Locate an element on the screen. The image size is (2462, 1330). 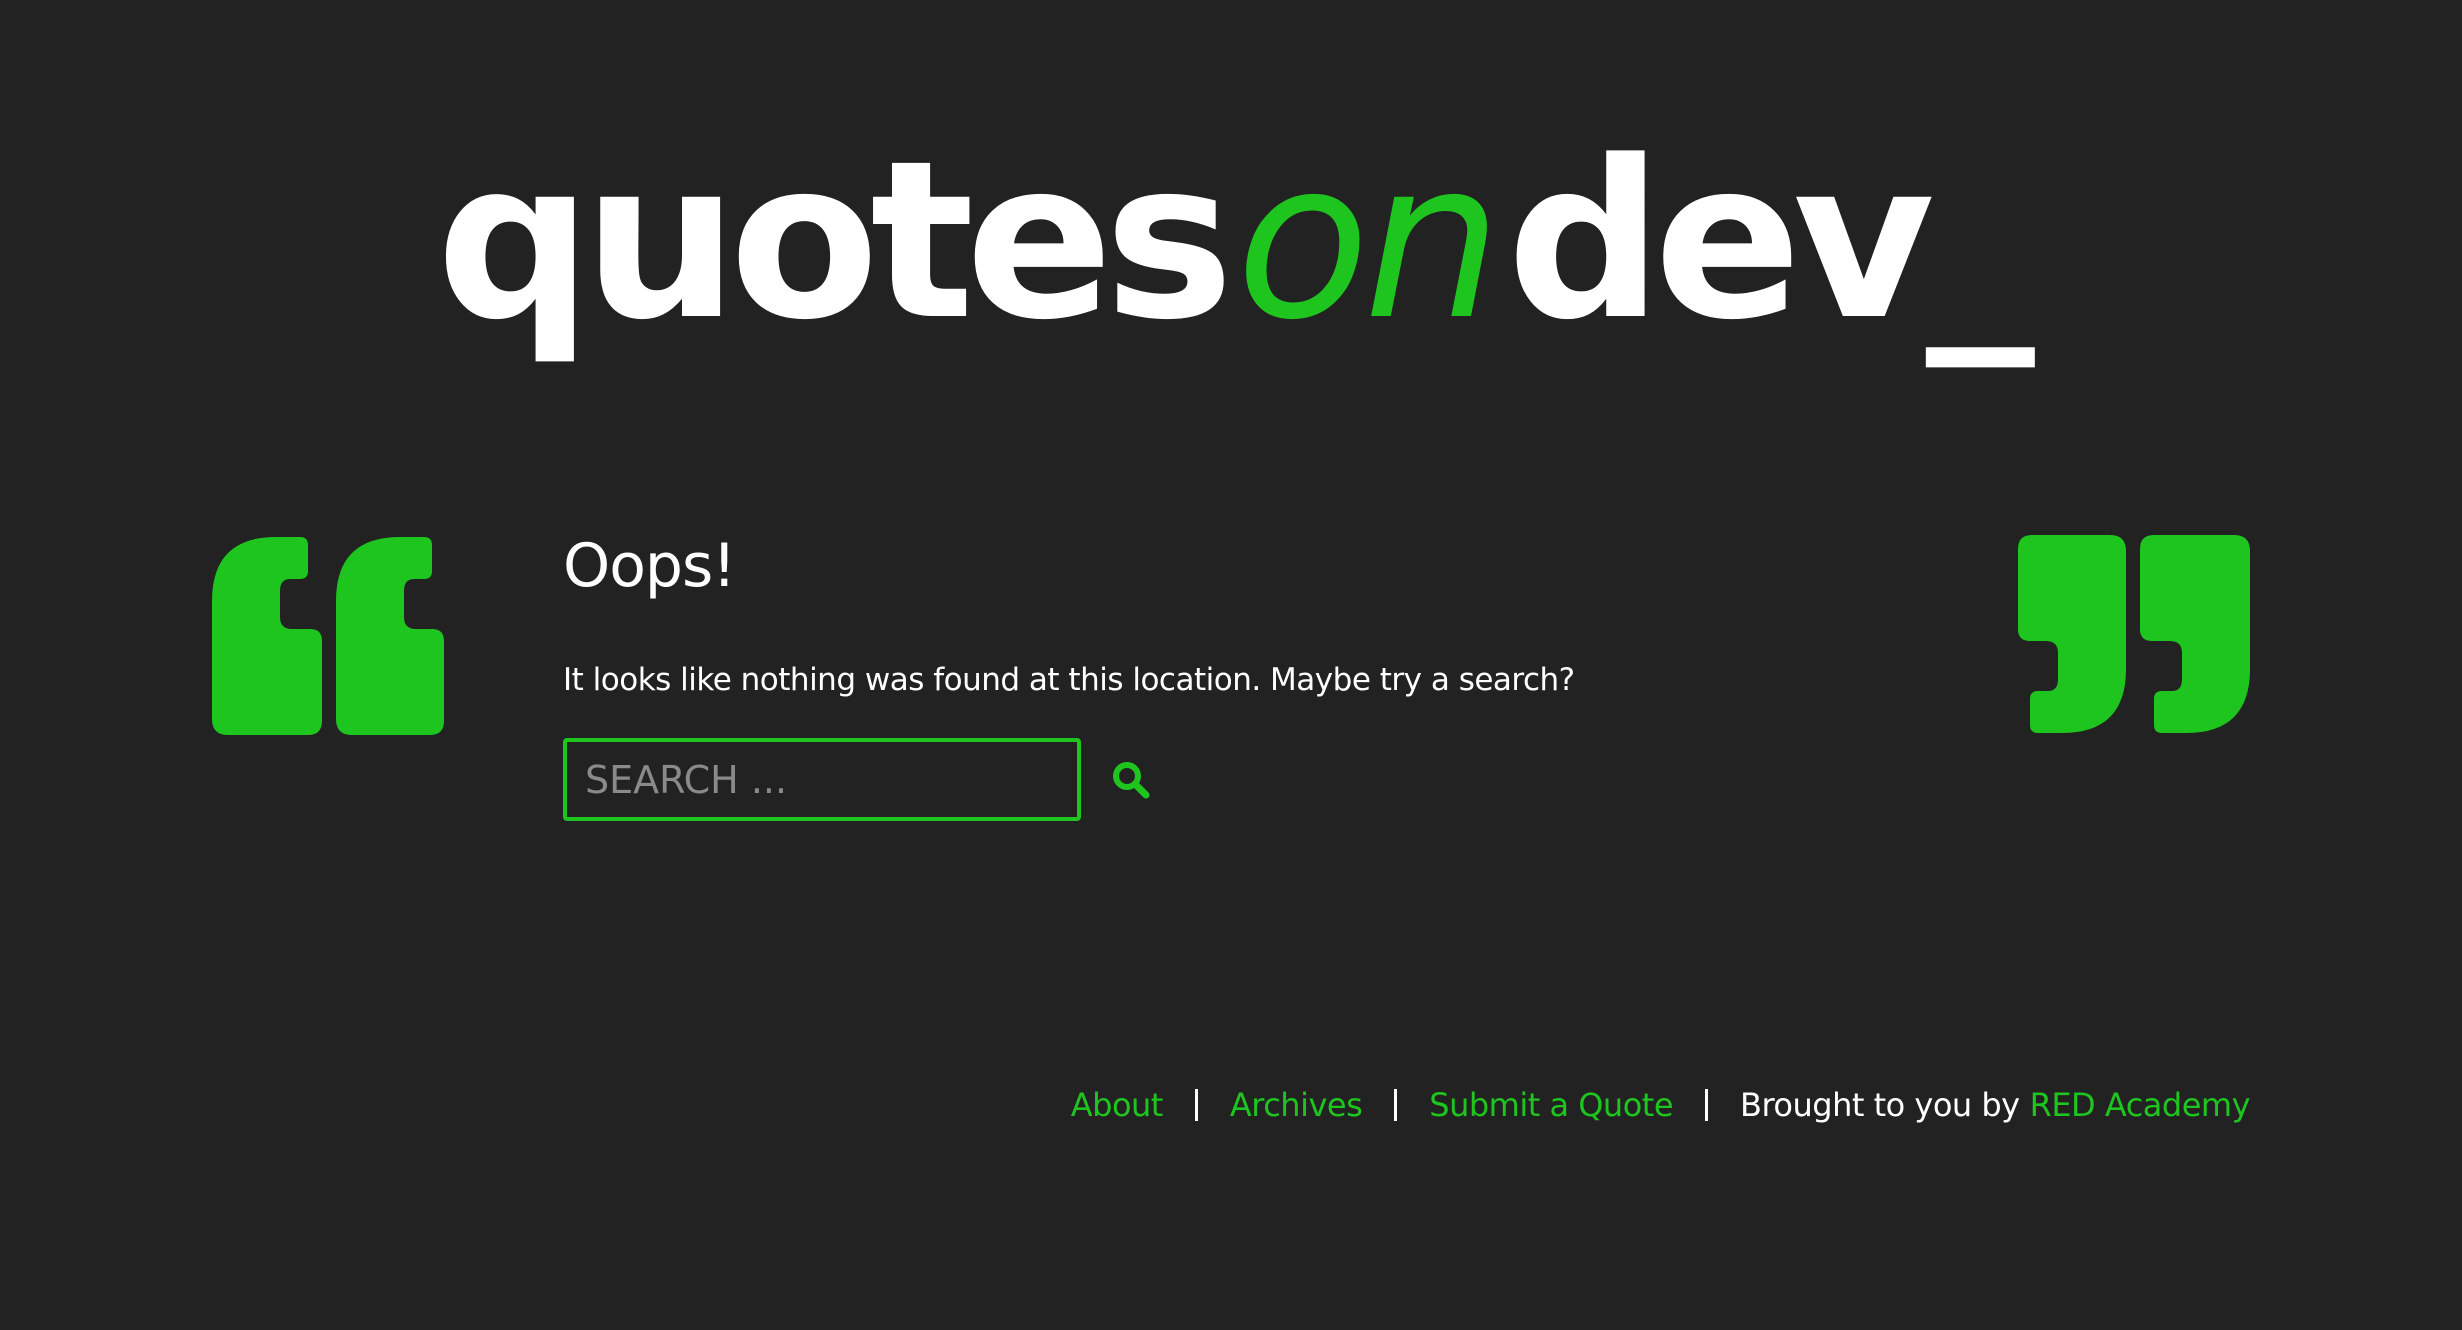
footer-credit-text: Brought to you by is located at coordinates (1880, 1105).